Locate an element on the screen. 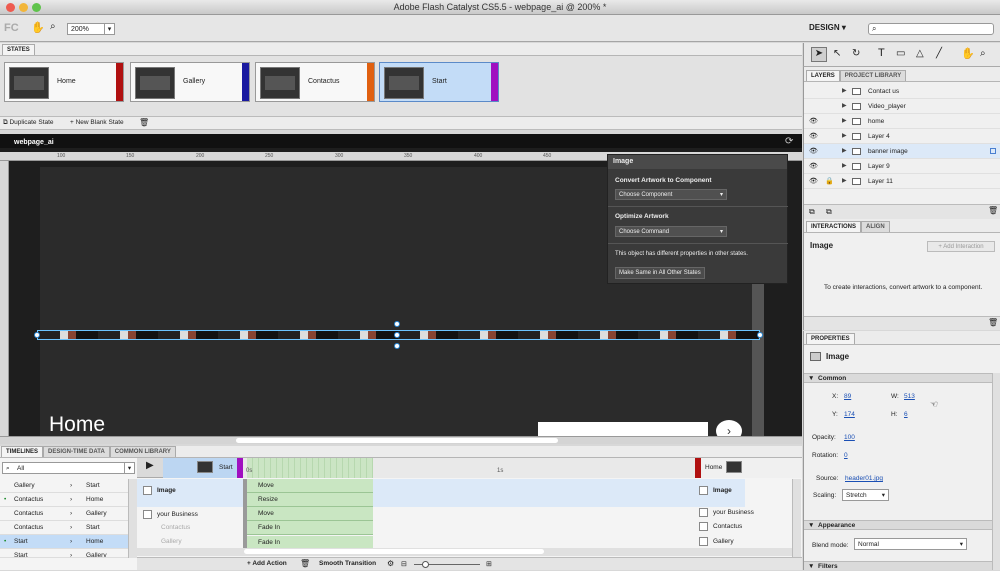 This screenshot has width=1000, height=571. new-layer-icon: ⧉ is located at coordinates (812, 212).